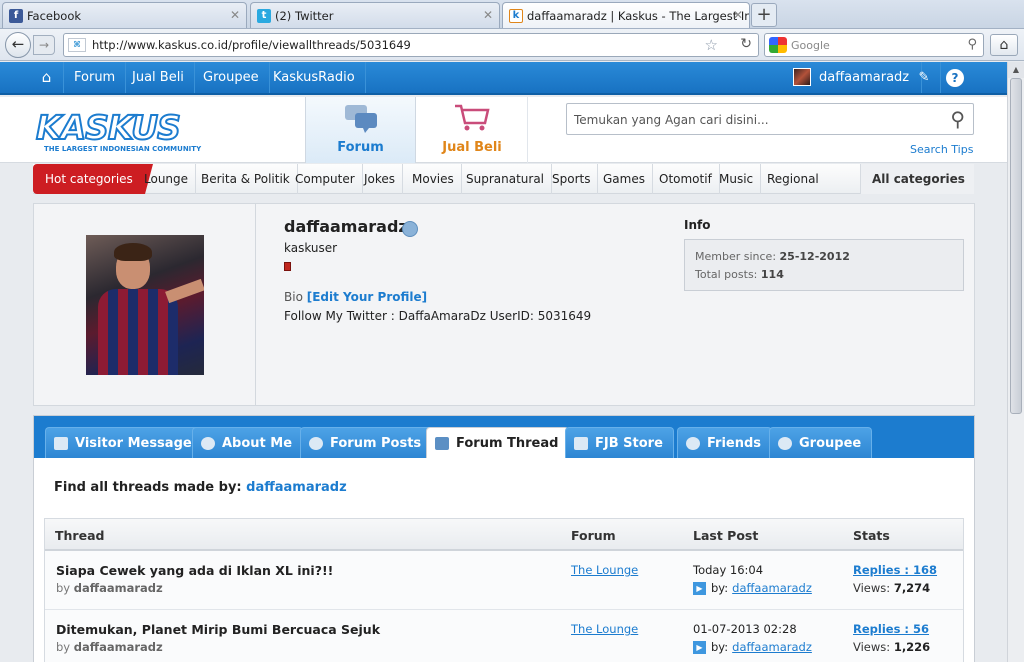 The width and height of the screenshot is (1024, 662). I want to click on category-otomotif: Otomotif, so click(686, 179).